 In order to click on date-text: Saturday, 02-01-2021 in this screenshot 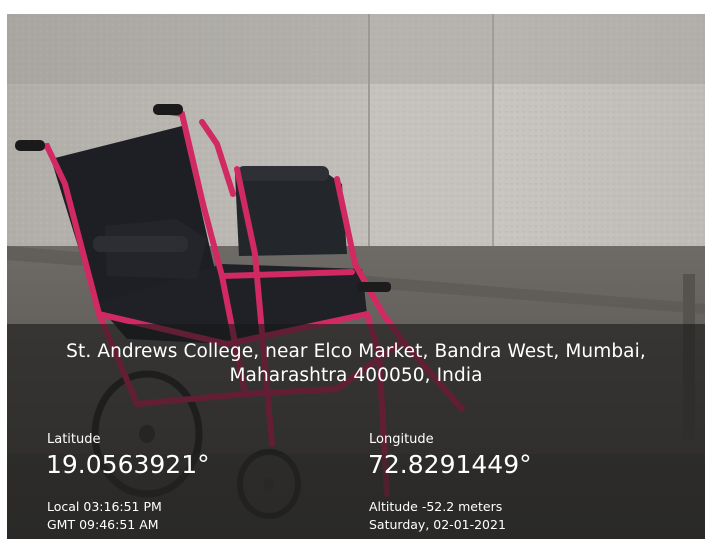, I will do `click(437, 524)`.